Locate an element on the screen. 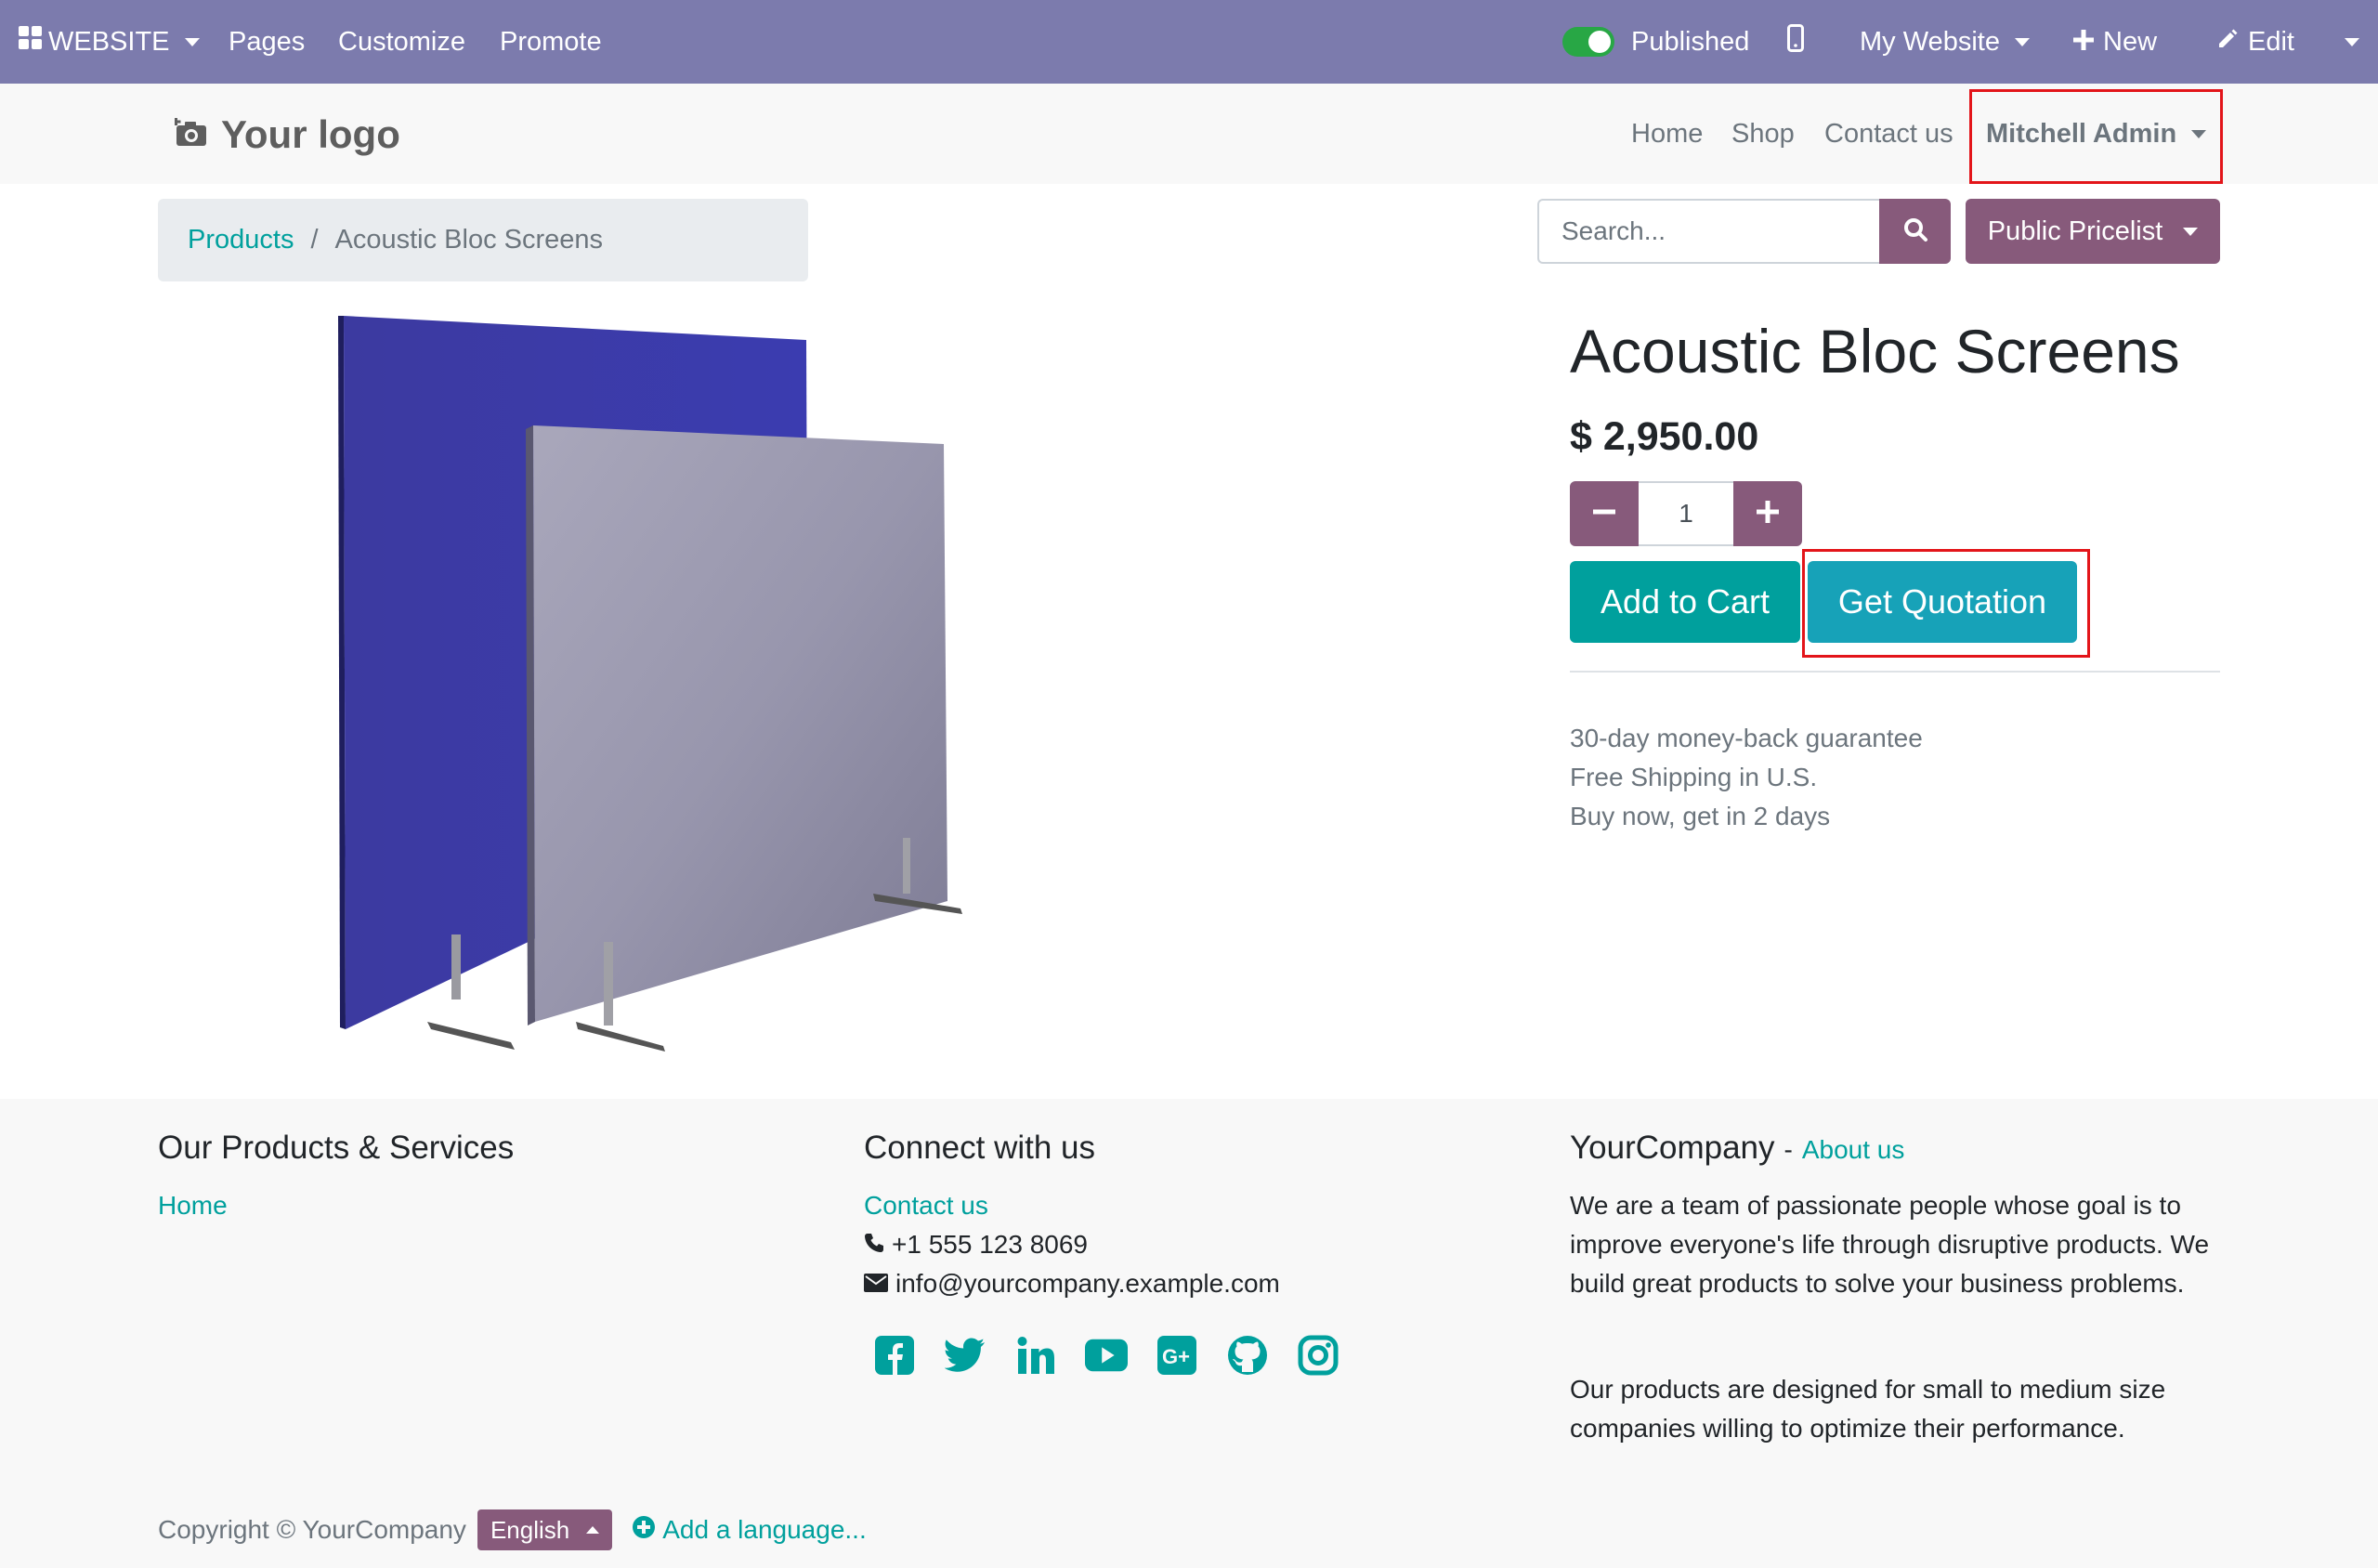 Image resolution: width=2378 pixels, height=1568 pixels. footer-company-heading: YourCompany - About us is located at coordinates (1737, 1148).